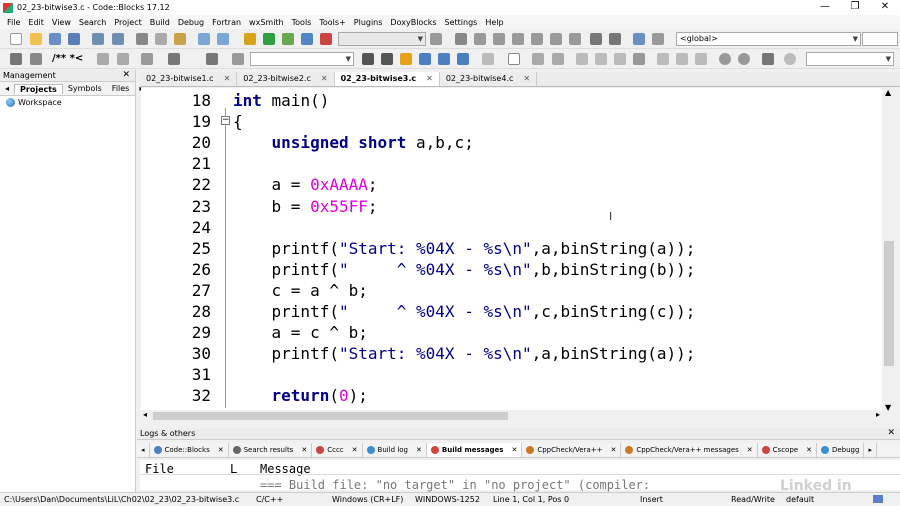  I want to click on find-icon, so click(204, 39).